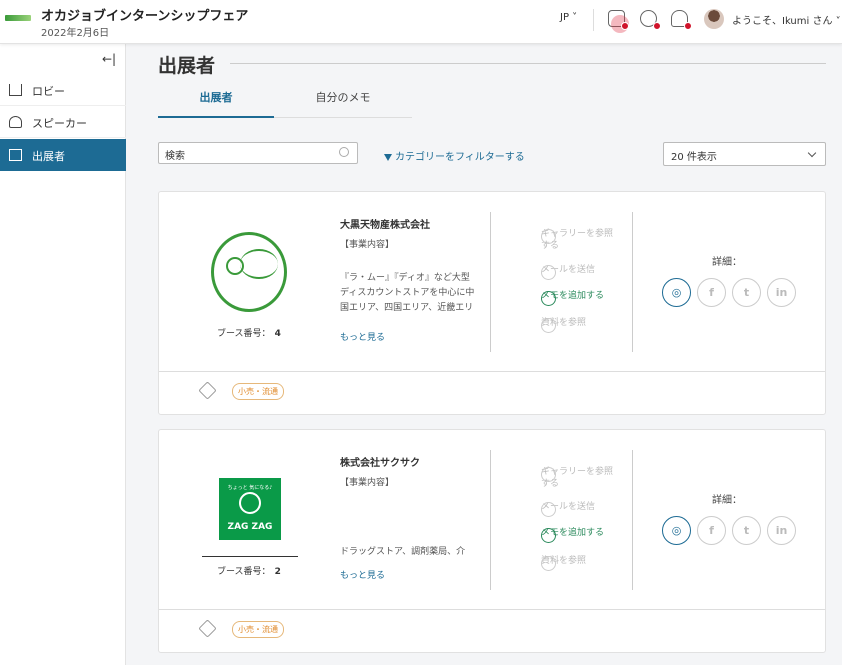 The width and height of the screenshot is (842, 665). Describe the element at coordinates (15, 155) in the screenshot. I see `exhibitor-icon` at that location.